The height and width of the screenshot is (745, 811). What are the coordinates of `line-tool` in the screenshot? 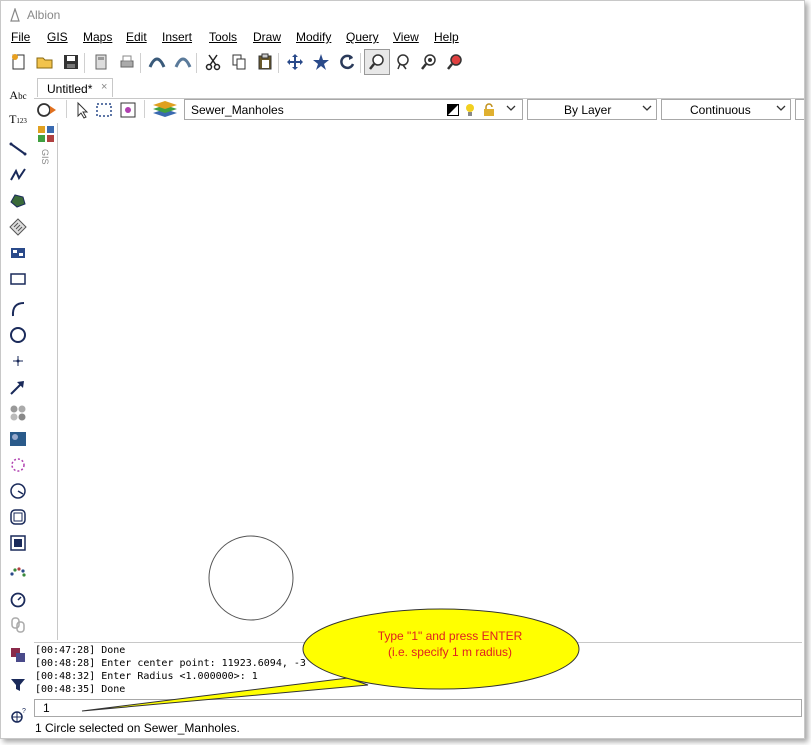 It's located at (18, 149).